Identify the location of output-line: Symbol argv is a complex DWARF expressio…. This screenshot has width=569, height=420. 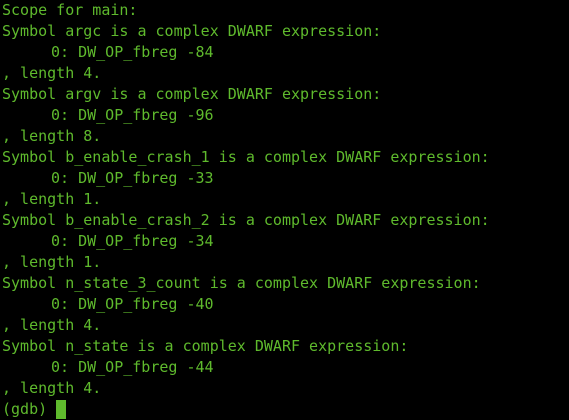
(192, 94).